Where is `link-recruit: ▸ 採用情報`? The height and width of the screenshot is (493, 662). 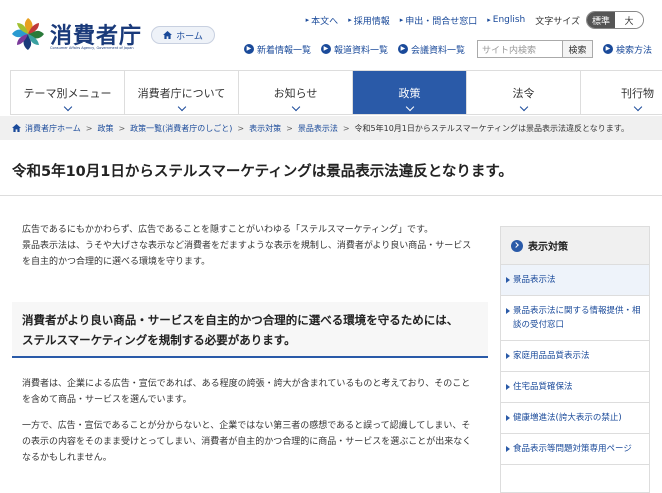 link-recruit: ▸ 採用情報 is located at coordinates (369, 20).